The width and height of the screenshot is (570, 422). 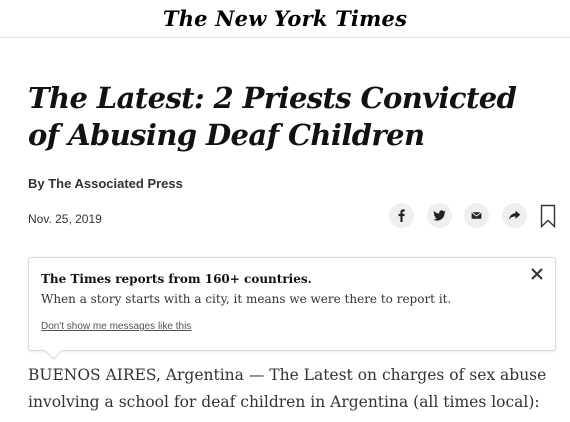 I want to click on facebook-icon, so click(x=401, y=215).